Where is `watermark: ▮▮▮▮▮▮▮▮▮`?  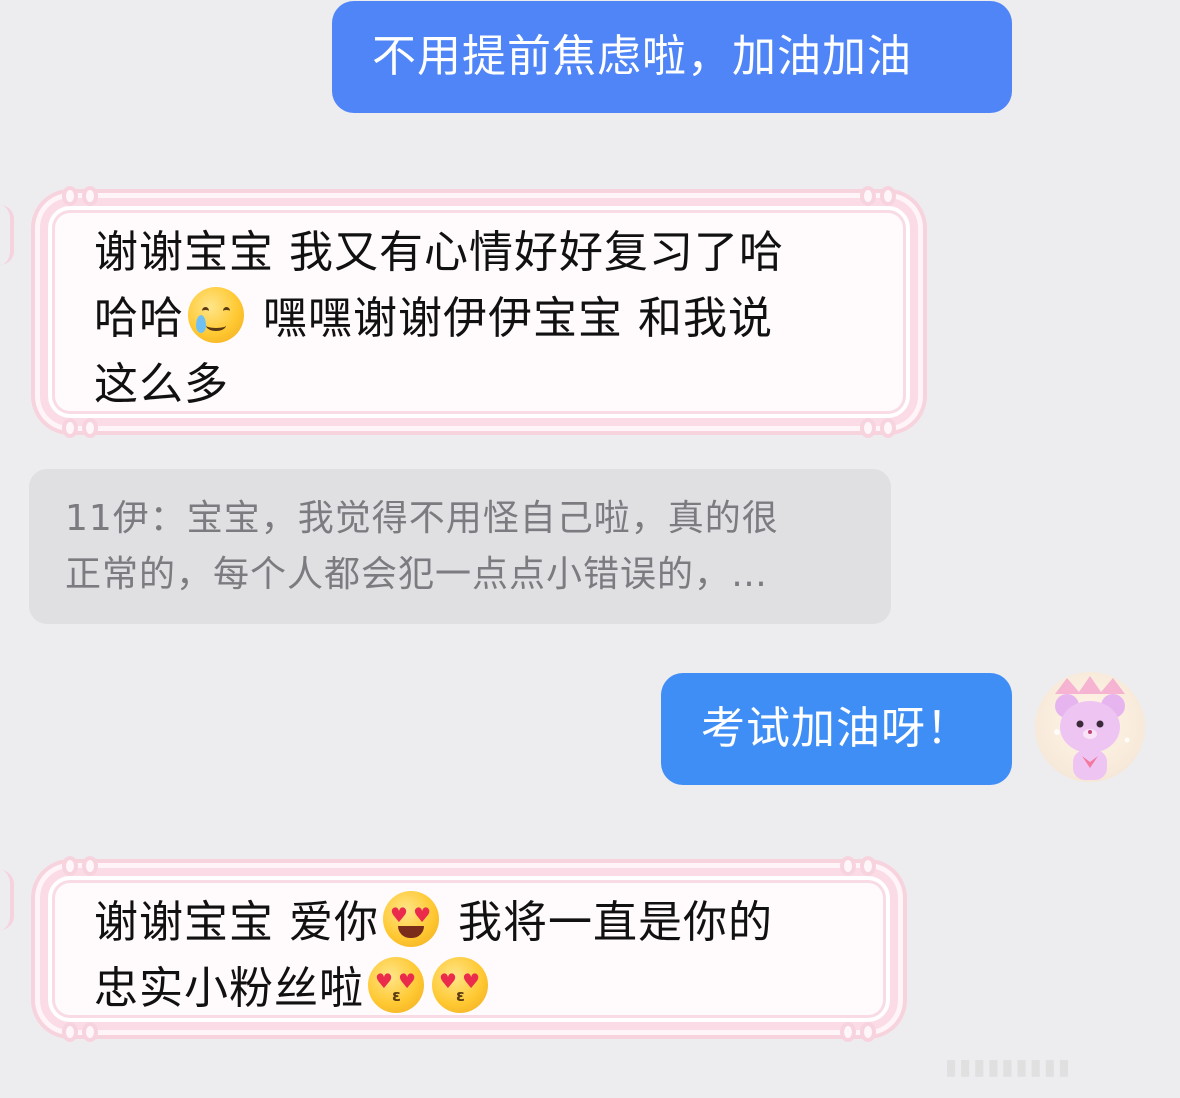 watermark: ▮▮▮▮▮▮▮▮▮ is located at coordinates (1008, 1067).